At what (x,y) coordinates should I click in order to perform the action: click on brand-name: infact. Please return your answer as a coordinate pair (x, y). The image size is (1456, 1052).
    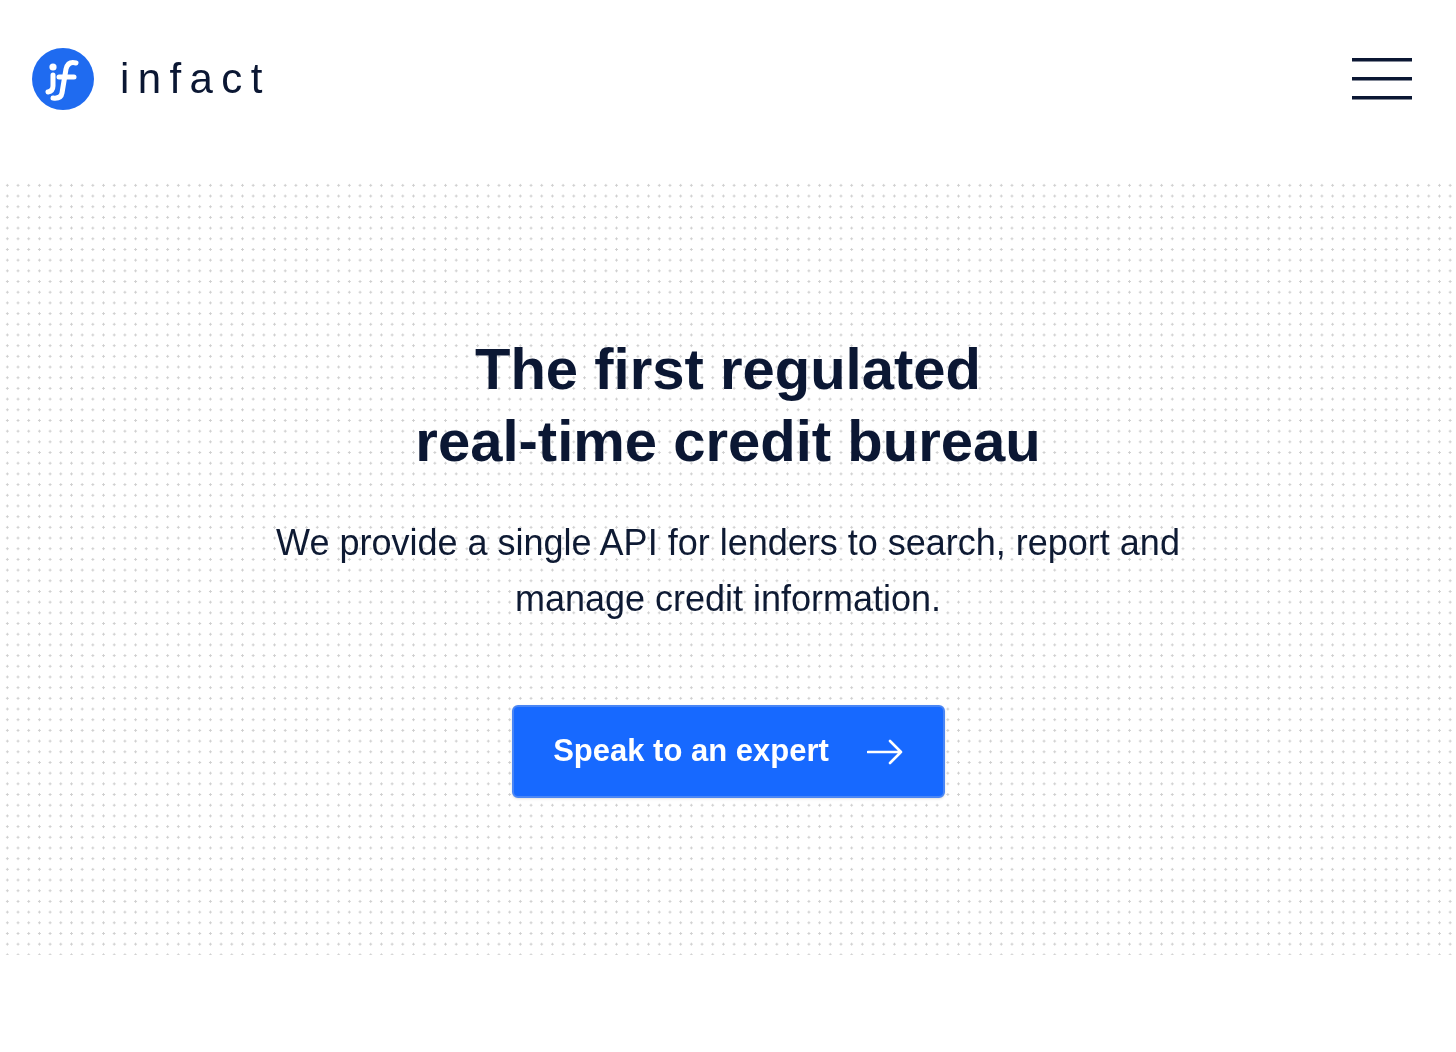
    Looking at the image, I should click on (195, 79).